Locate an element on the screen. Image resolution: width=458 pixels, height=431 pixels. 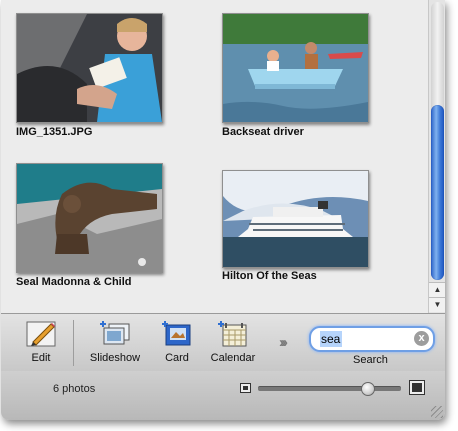
clear-search-icon: x is located at coordinates (421, 338).